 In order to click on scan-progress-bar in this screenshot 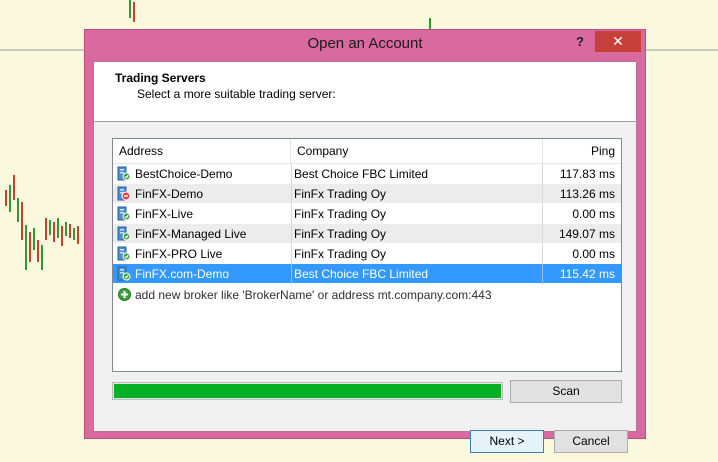, I will do `click(307, 391)`.